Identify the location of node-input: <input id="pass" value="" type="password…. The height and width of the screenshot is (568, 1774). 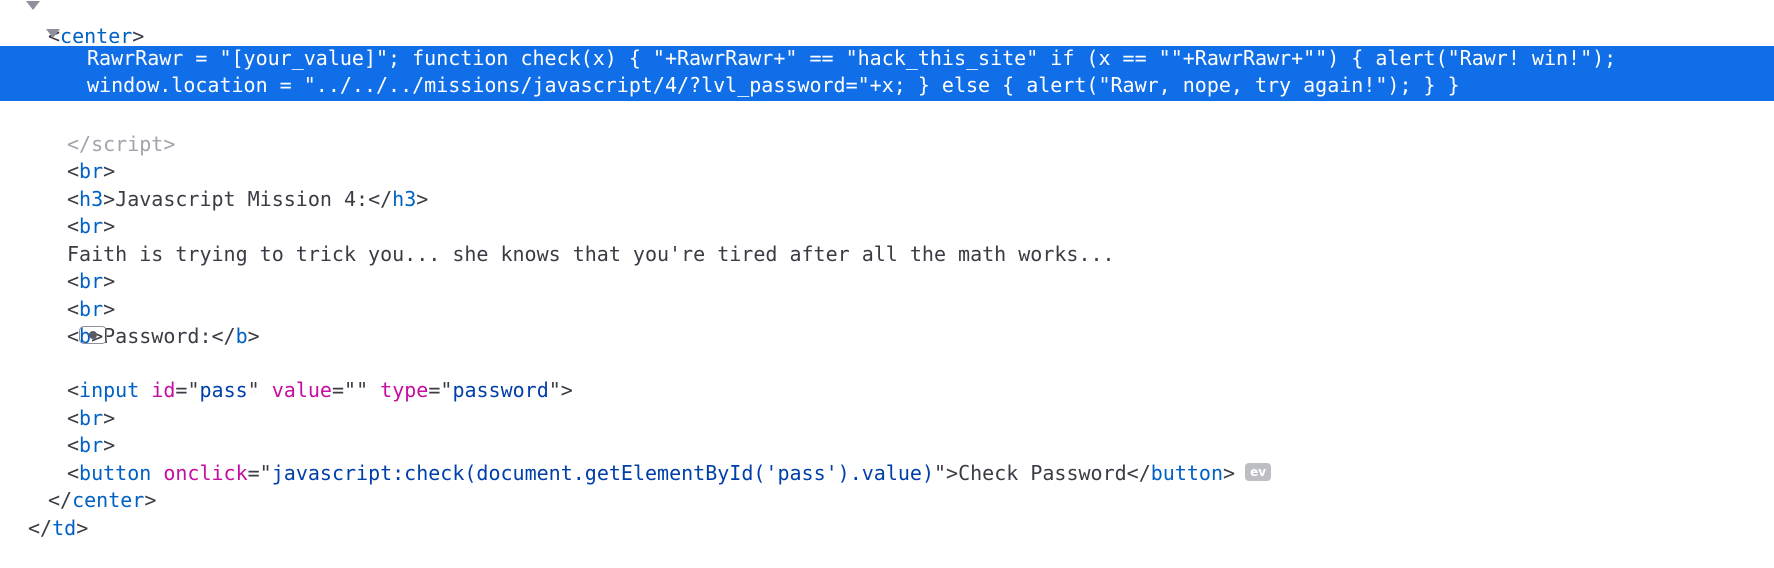
(887, 373).